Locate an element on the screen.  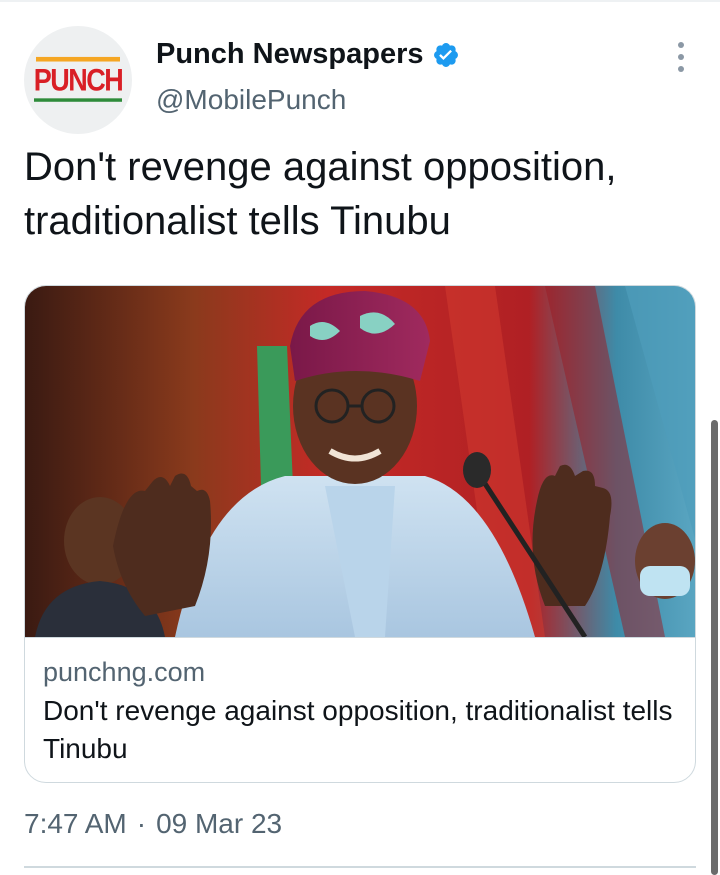
author-name-row: Punch Newspapers is located at coordinates (308, 54).